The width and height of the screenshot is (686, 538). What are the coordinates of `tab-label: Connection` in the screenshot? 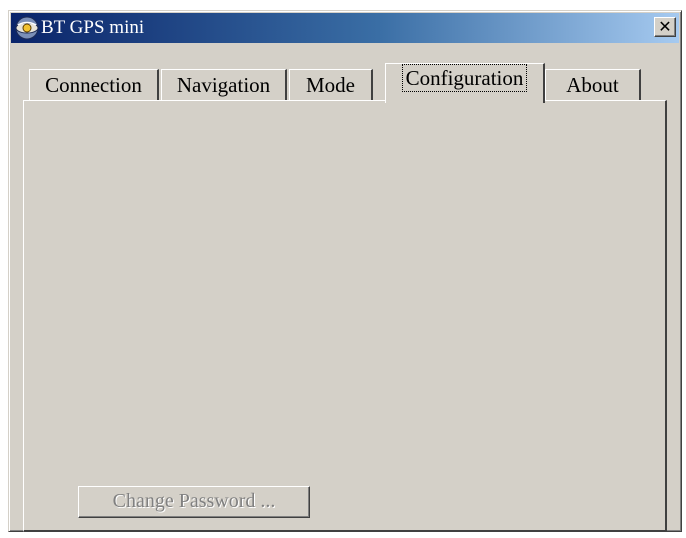 It's located at (93, 85).